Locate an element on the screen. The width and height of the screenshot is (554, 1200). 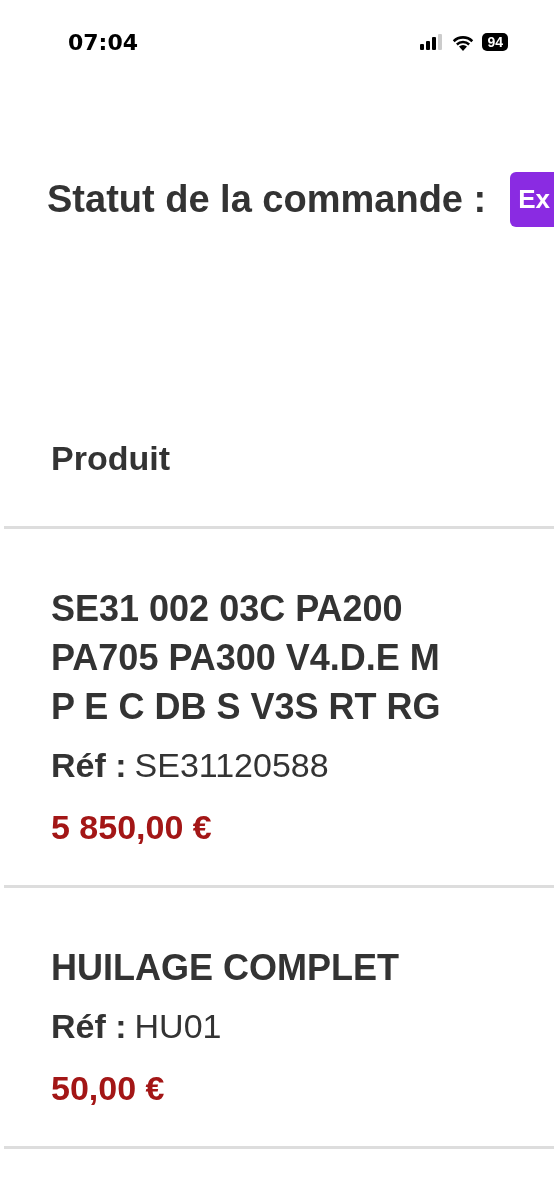
wifi-icon is located at coordinates (463, 42).